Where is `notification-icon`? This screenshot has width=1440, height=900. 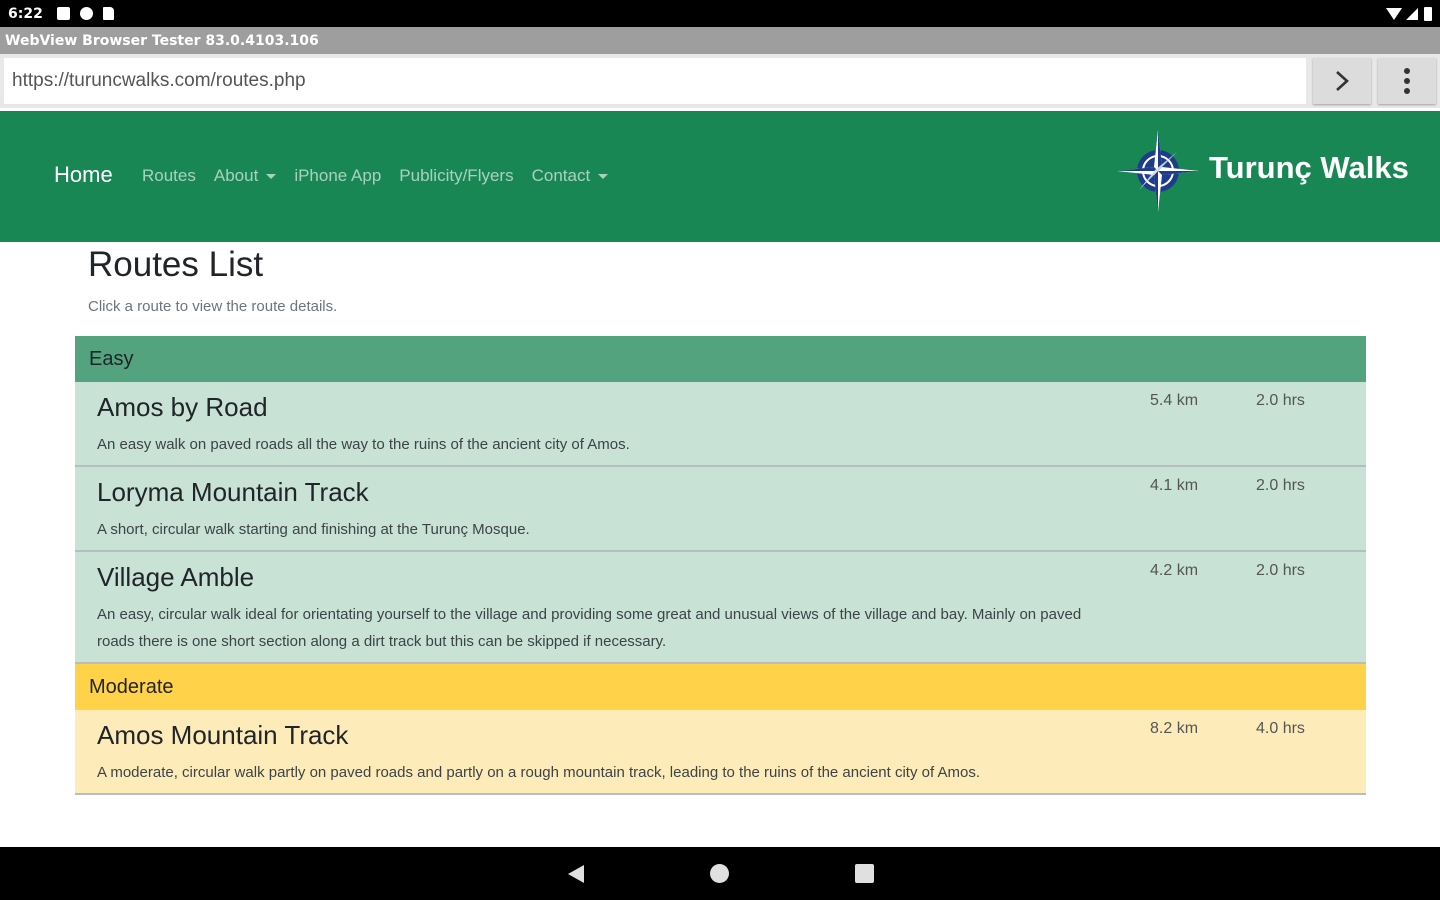 notification-icon is located at coordinates (63, 13).